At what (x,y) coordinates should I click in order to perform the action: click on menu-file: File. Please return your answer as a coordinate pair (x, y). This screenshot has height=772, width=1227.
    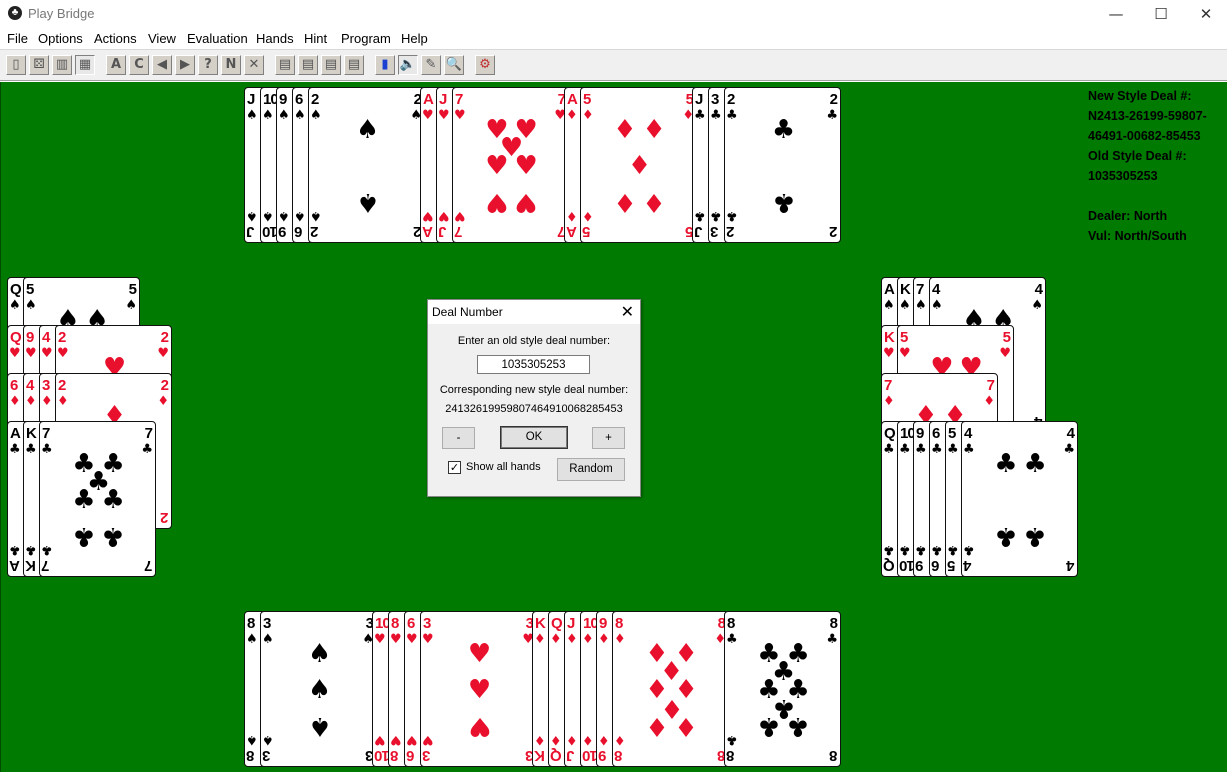
    Looking at the image, I should click on (17, 38).